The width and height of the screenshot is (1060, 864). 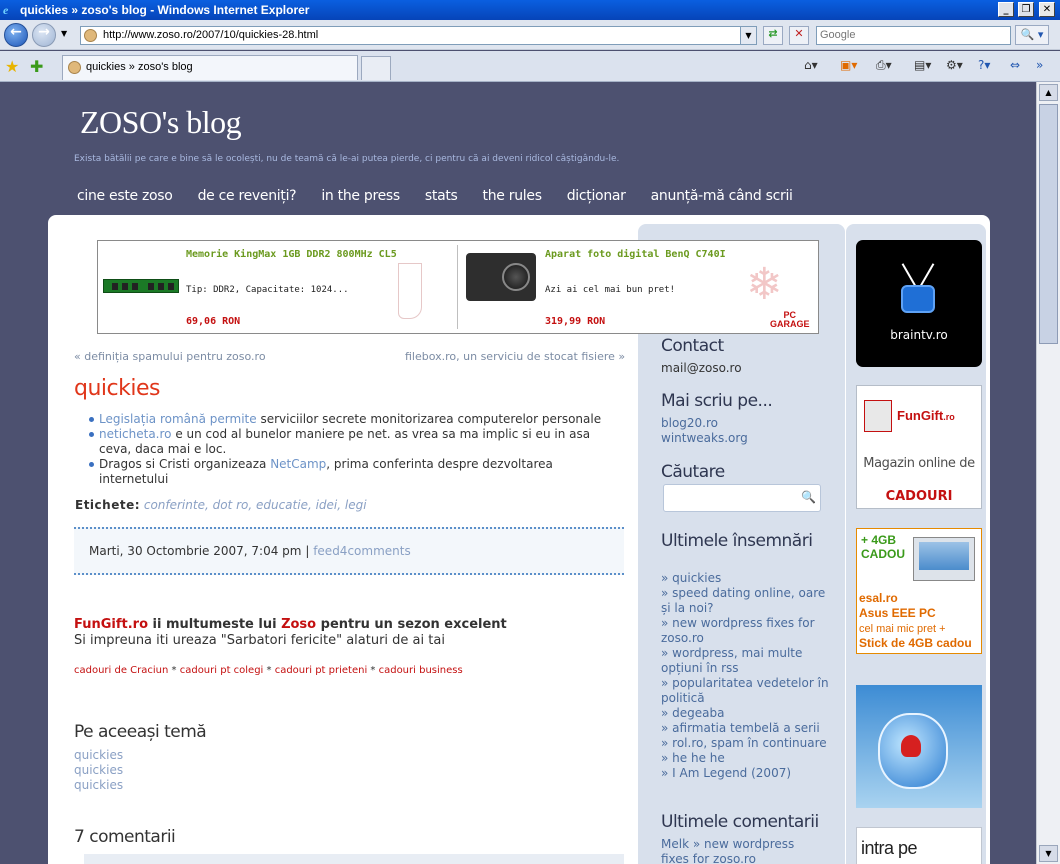 What do you see at coordinates (748, 758) in the screenshot?
I see `recent-post-link: » he he he` at bounding box center [748, 758].